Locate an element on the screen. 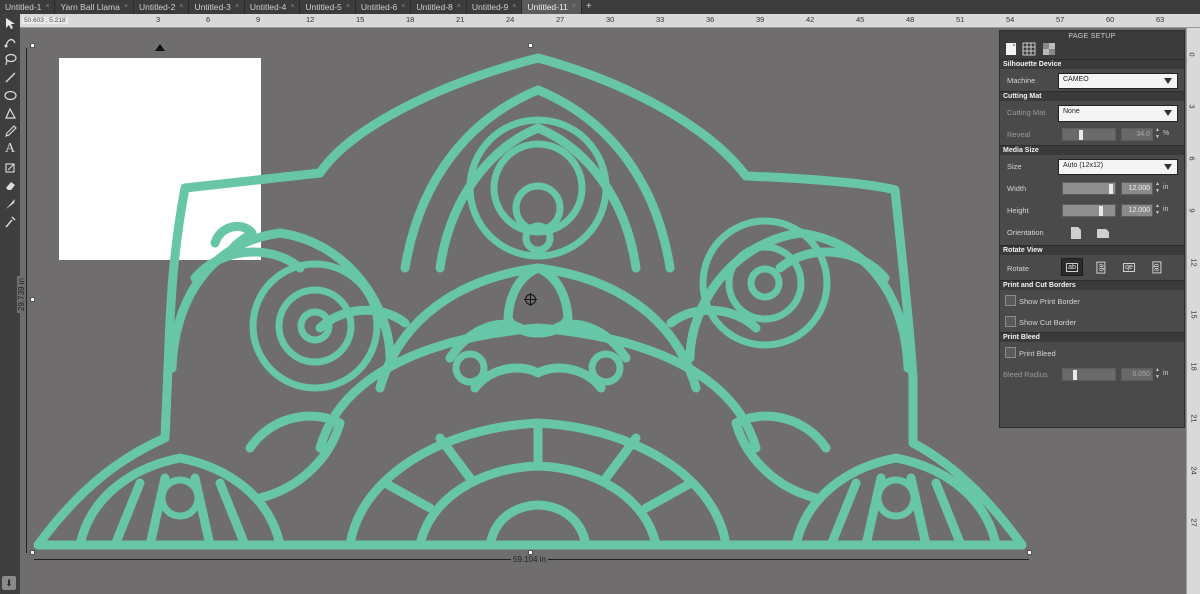  page-tab-icon is located at coordinates (1011, 49).